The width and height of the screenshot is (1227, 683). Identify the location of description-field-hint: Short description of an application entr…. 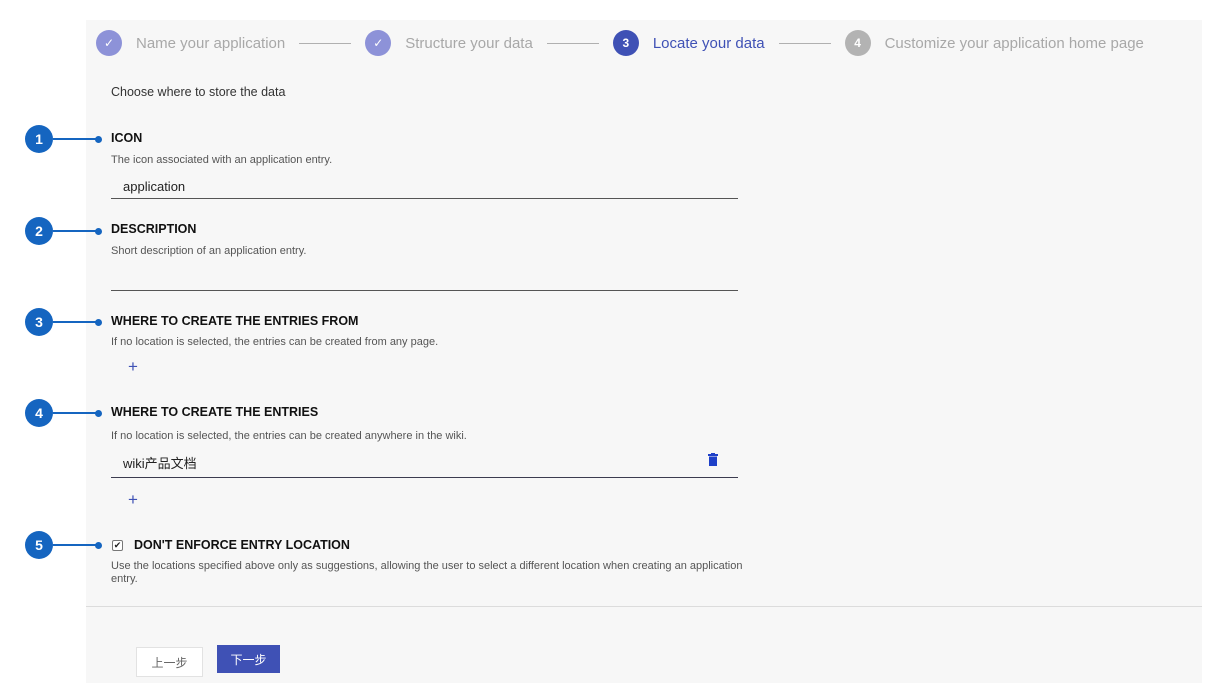
(209, 251).